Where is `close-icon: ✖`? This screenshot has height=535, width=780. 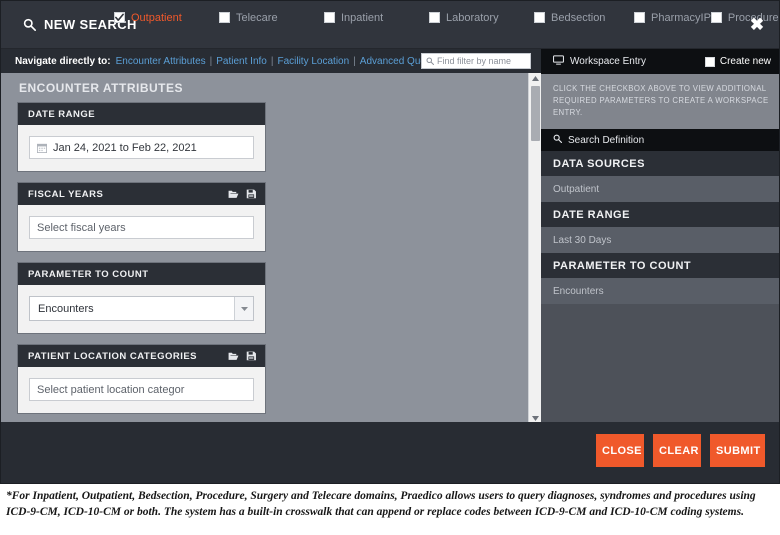
close-icon: ✖ is located at coordinates (757, 25).